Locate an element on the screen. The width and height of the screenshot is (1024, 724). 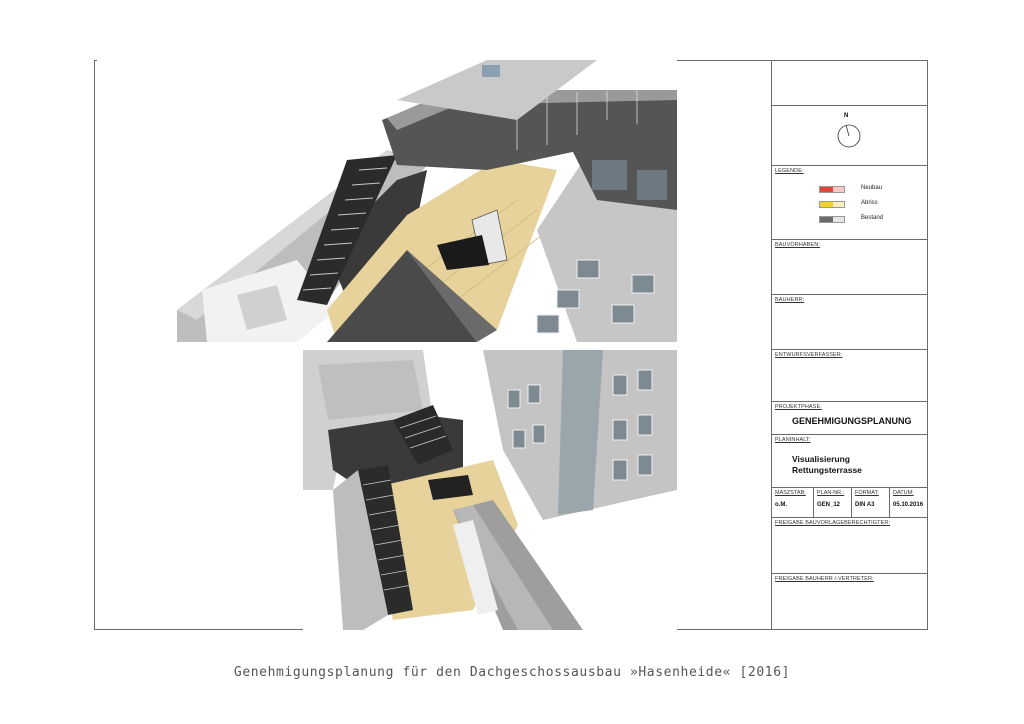
legend-item-neubau: Neubau is located at coordinates (874, 189).